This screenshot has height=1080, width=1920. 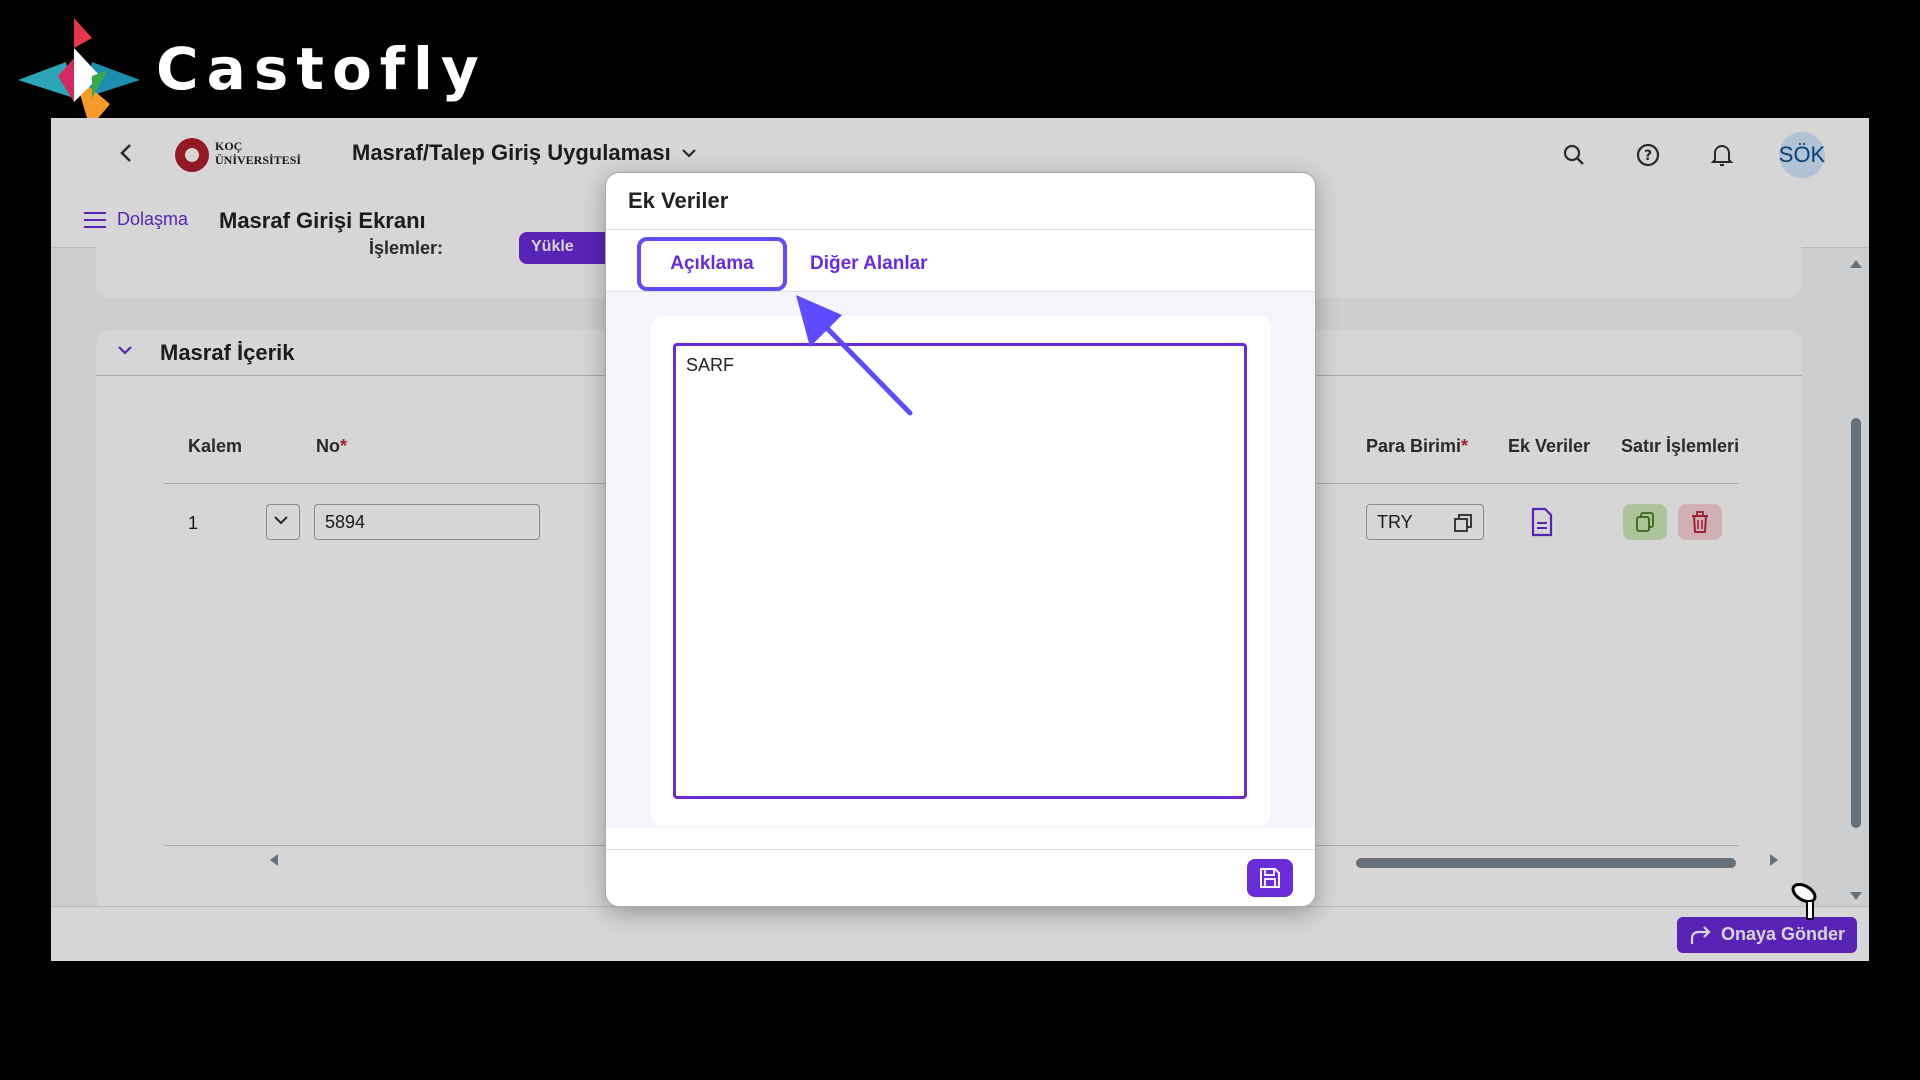 I want to click on castofly-wordmark: Castofly, so click(x=321, y=69).